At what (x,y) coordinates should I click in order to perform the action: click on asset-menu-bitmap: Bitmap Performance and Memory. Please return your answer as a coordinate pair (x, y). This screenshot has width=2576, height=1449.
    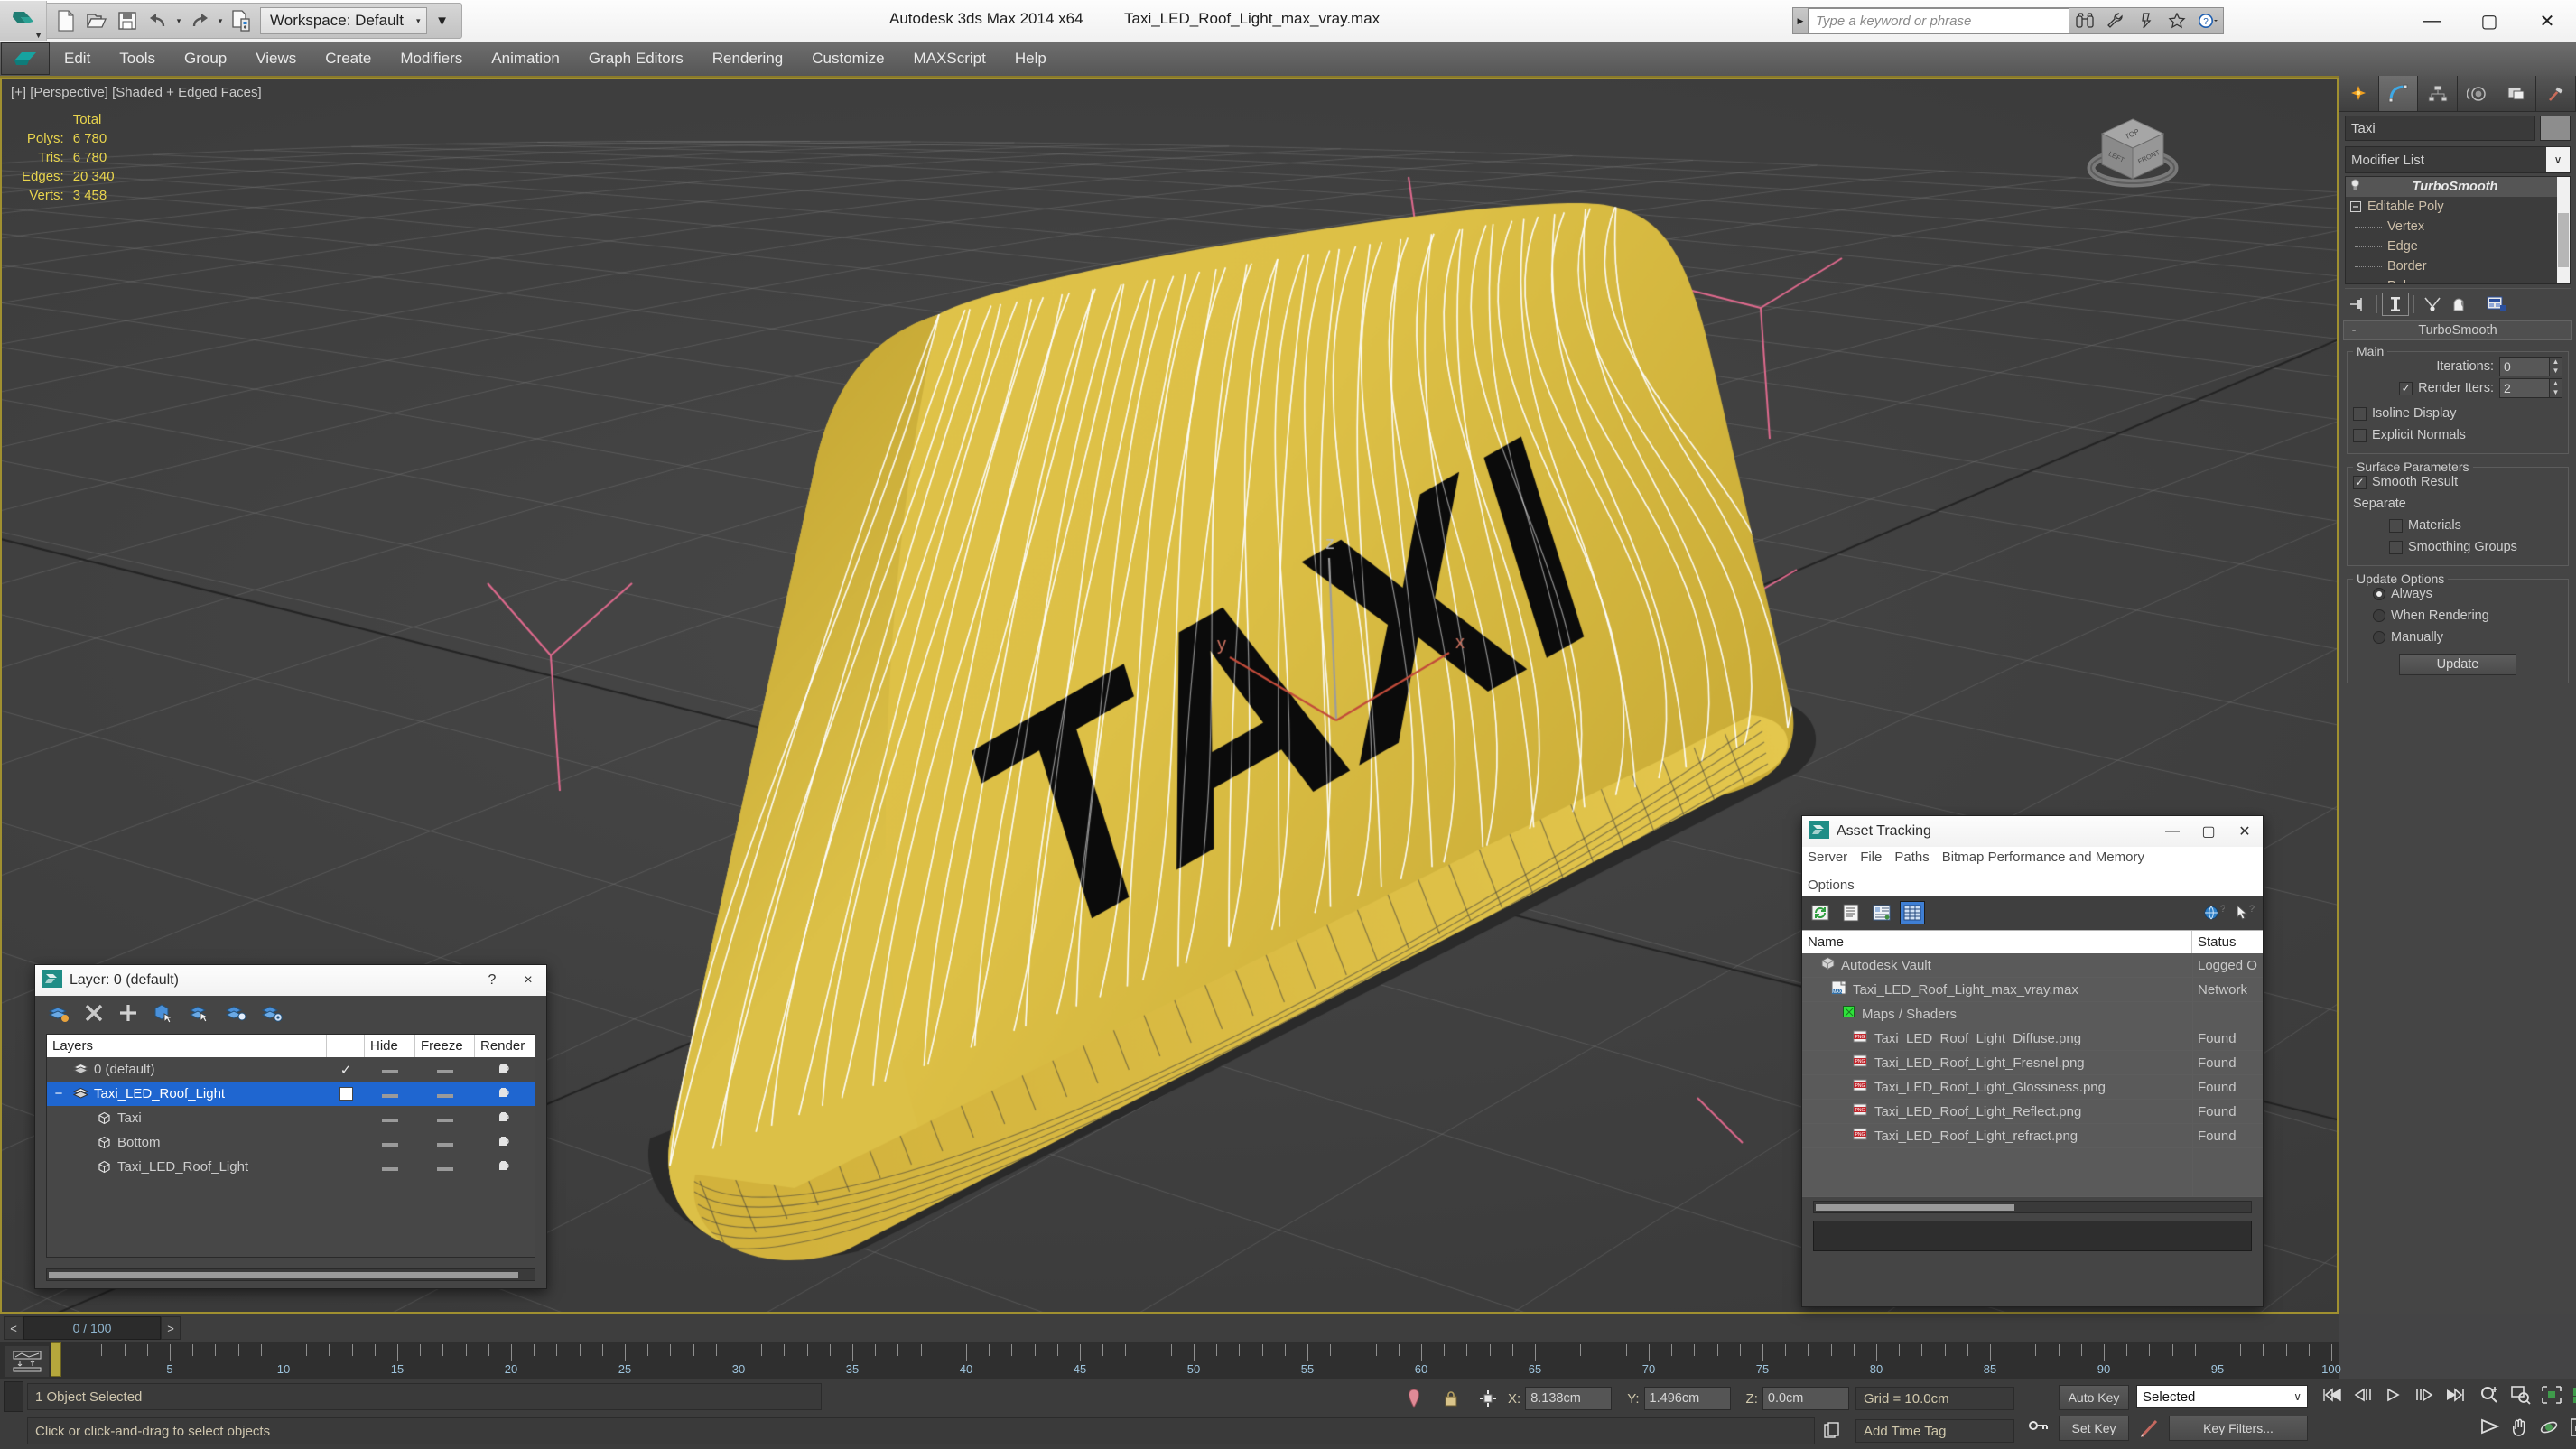
    Looking at the image, I should click on (2043, 857).